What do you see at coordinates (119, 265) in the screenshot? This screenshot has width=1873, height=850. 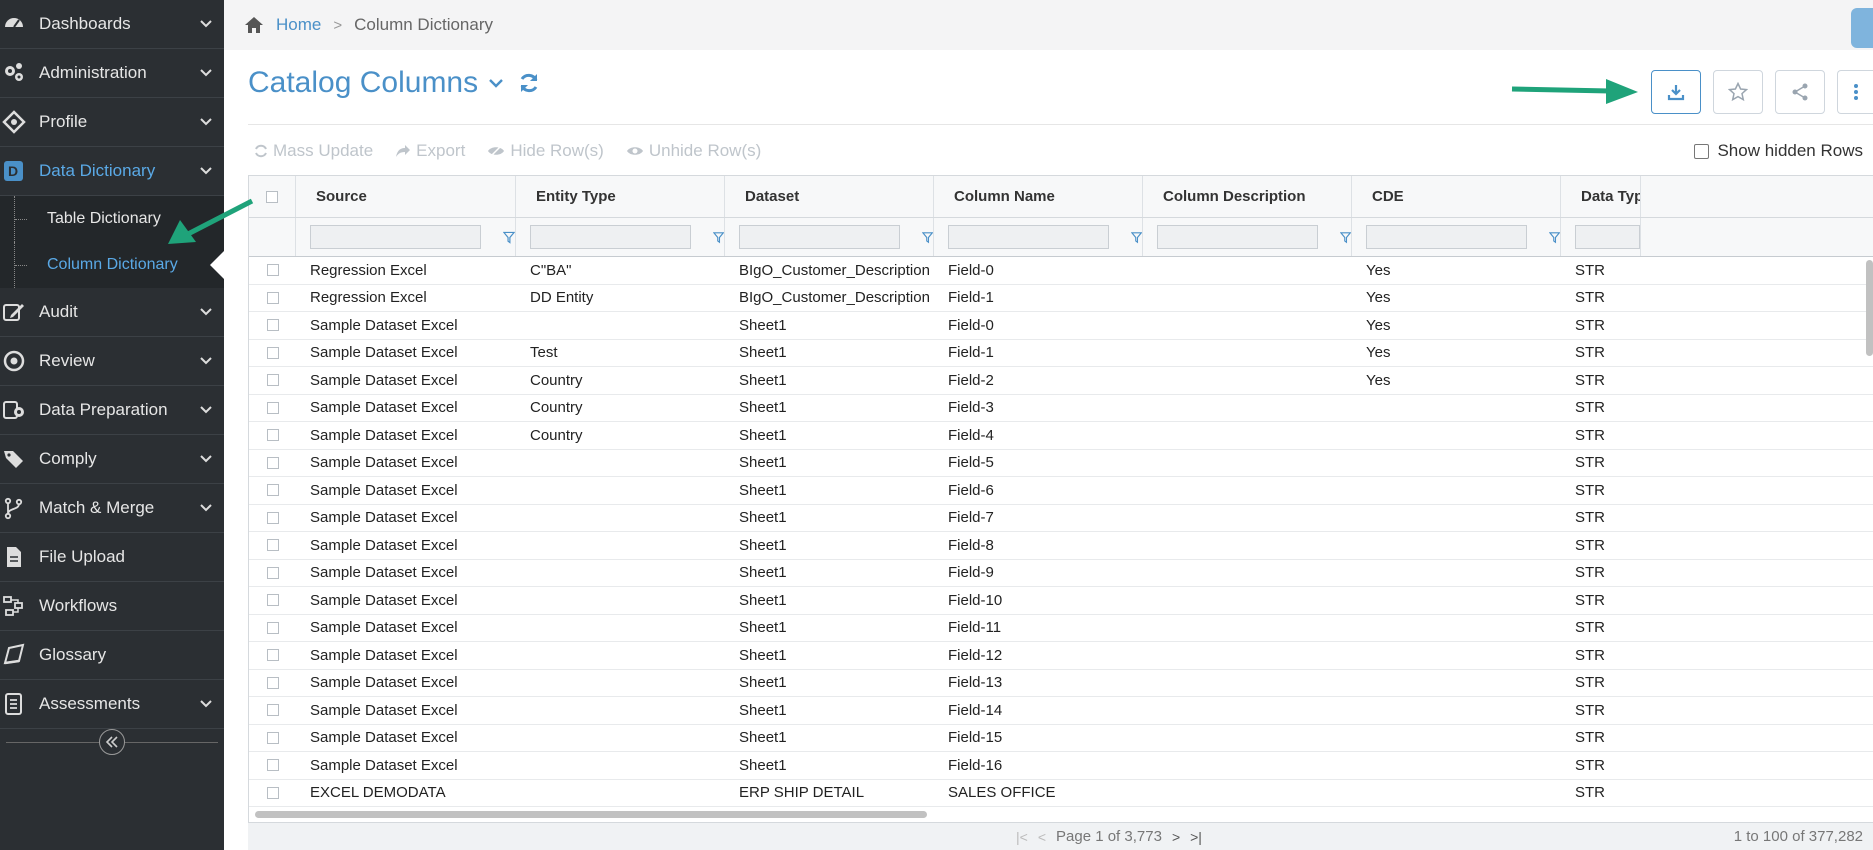 I see `sidebar-subitem-column-dictionary: Column Dictionary` at bounding box center [119, 265].